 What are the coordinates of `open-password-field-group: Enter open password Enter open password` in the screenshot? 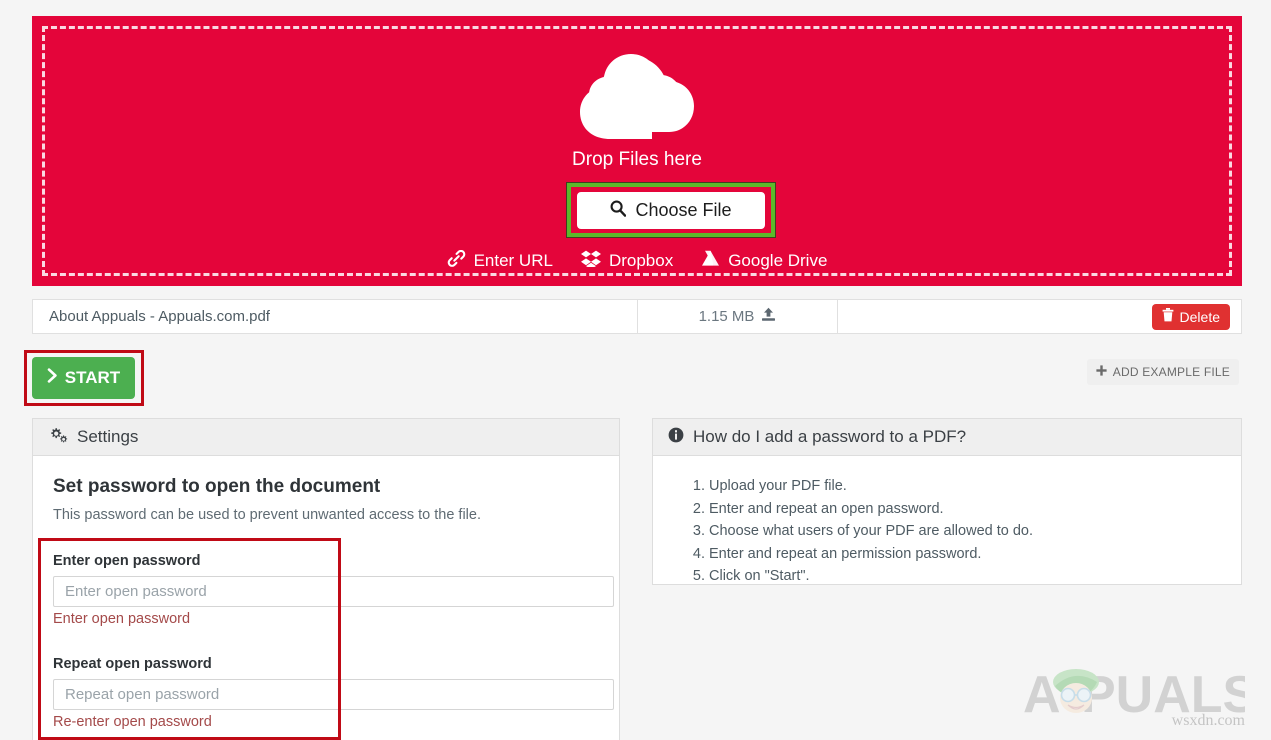 It's located at (333, 590).